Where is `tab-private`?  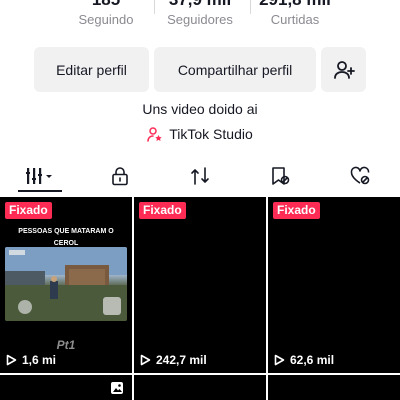
tab-private is located at coordinates (120, 176).